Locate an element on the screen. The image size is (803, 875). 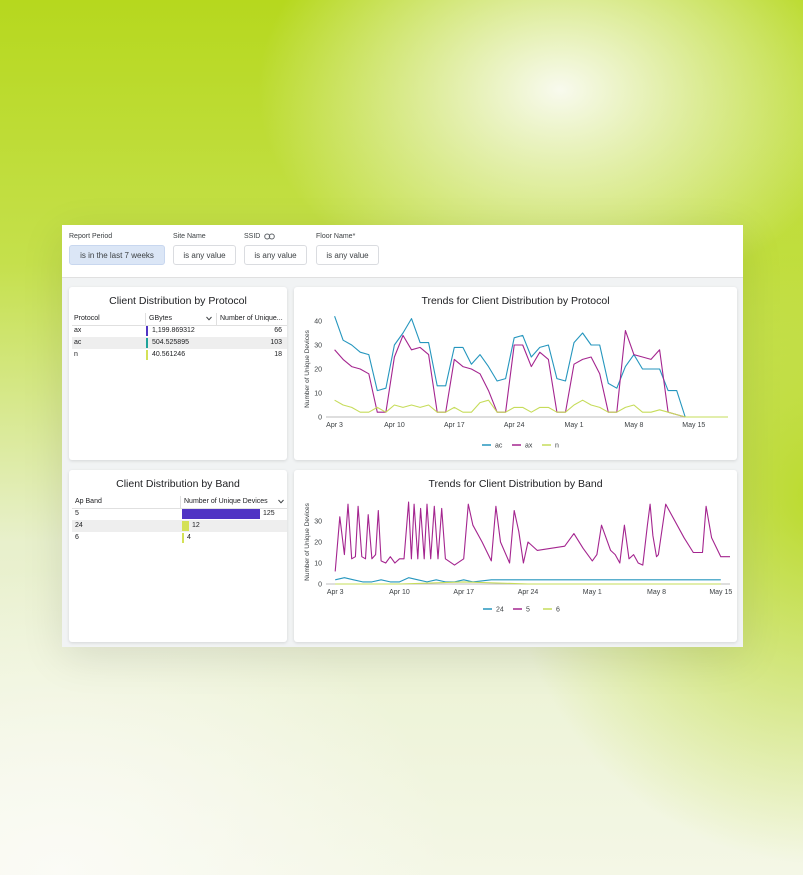
table-row: 24 12 is located at coordinates (179, 526).